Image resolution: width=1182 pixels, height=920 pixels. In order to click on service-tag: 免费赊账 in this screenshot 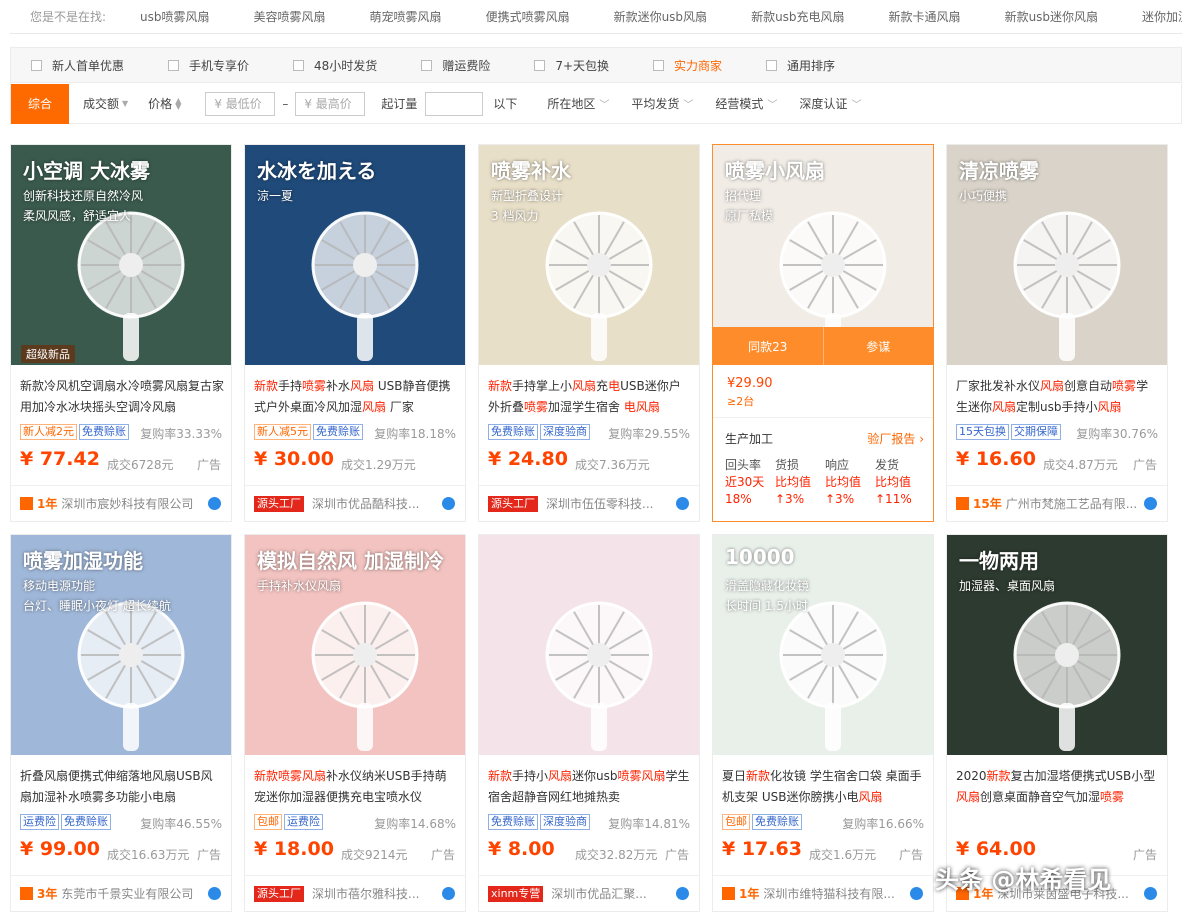, I will do `click(513, 822)`.